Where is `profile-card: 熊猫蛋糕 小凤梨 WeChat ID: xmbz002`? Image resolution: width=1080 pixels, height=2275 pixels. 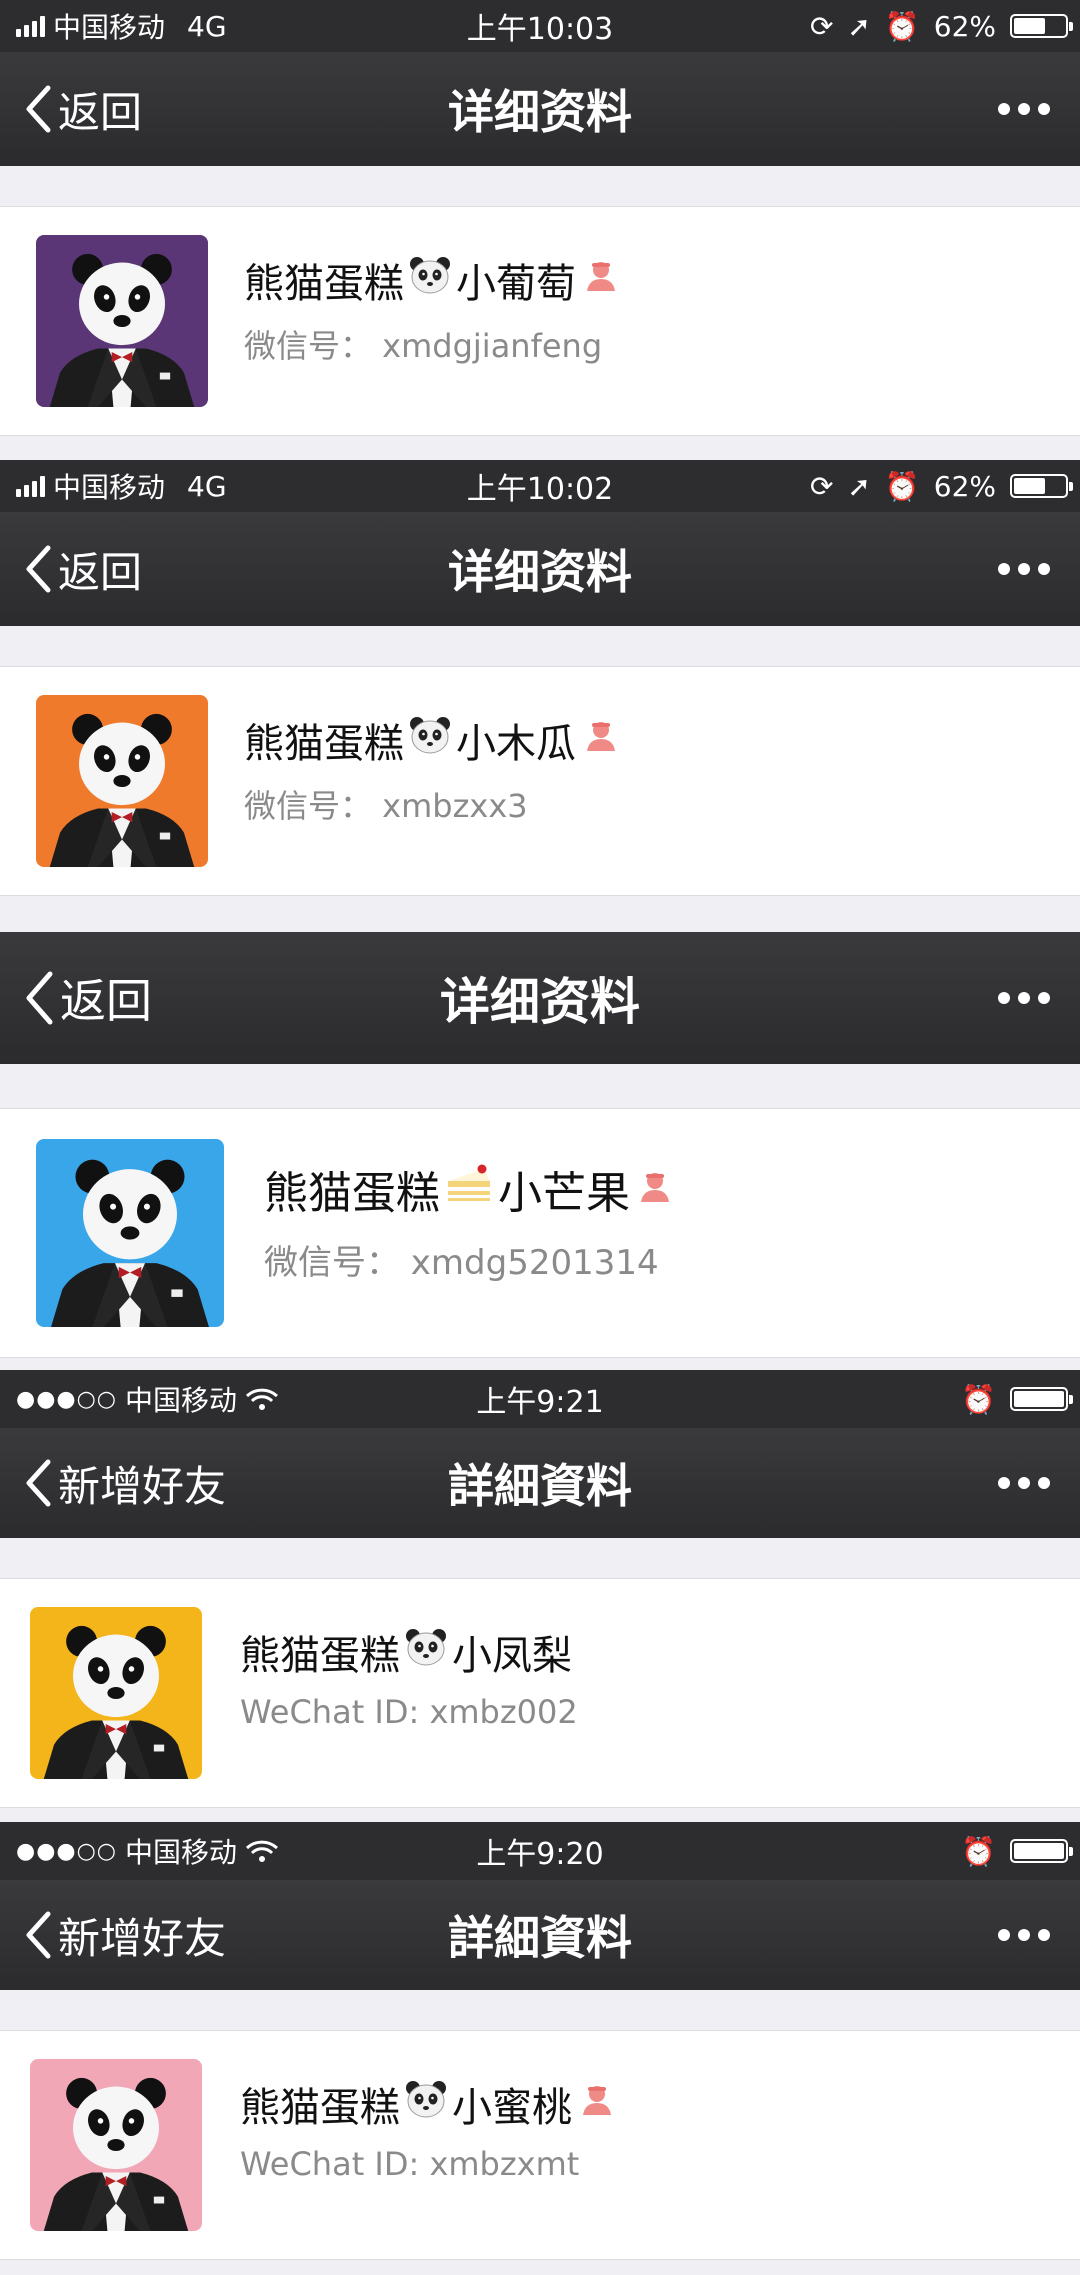
profile-card: 熊猫蛋糕 小凤梨 WeChat ID: xmbz002 is located at coordinates (540, 1693).